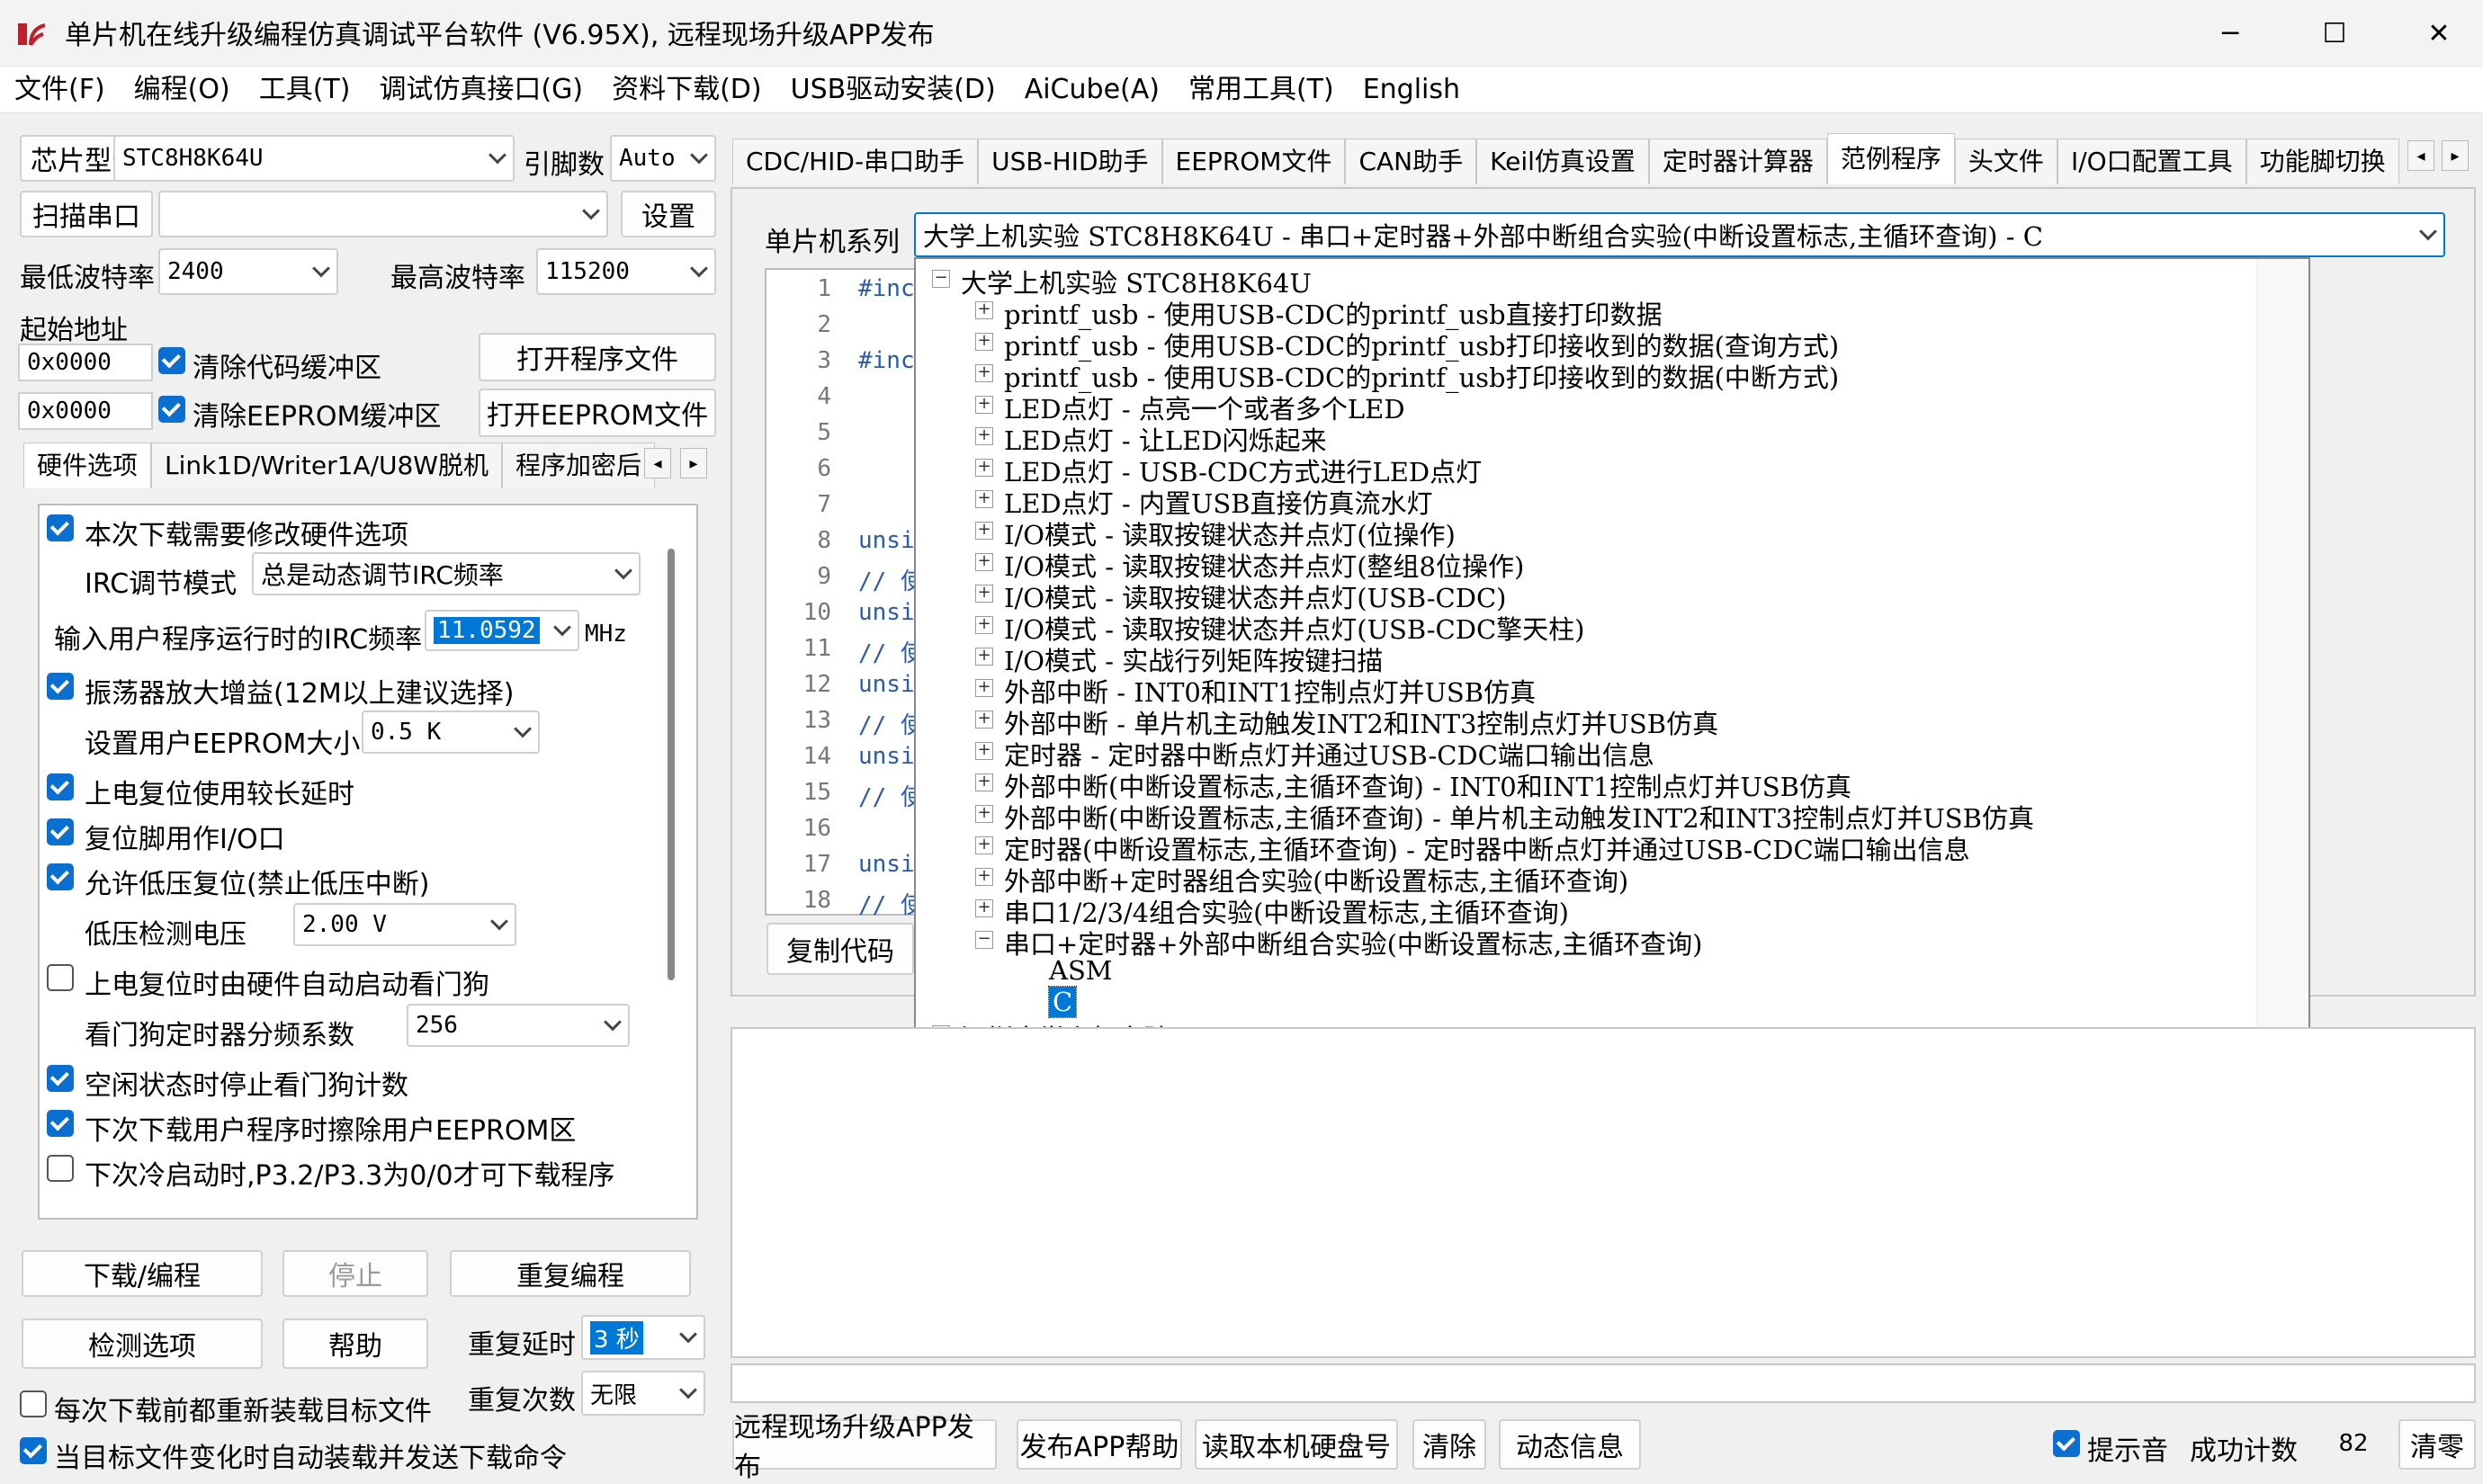 This screenshot has width=2483, height=1484. What do you see at coordinates (383, 214) in the screenshot?
I see `port-select` at bounding box center [383, 214].